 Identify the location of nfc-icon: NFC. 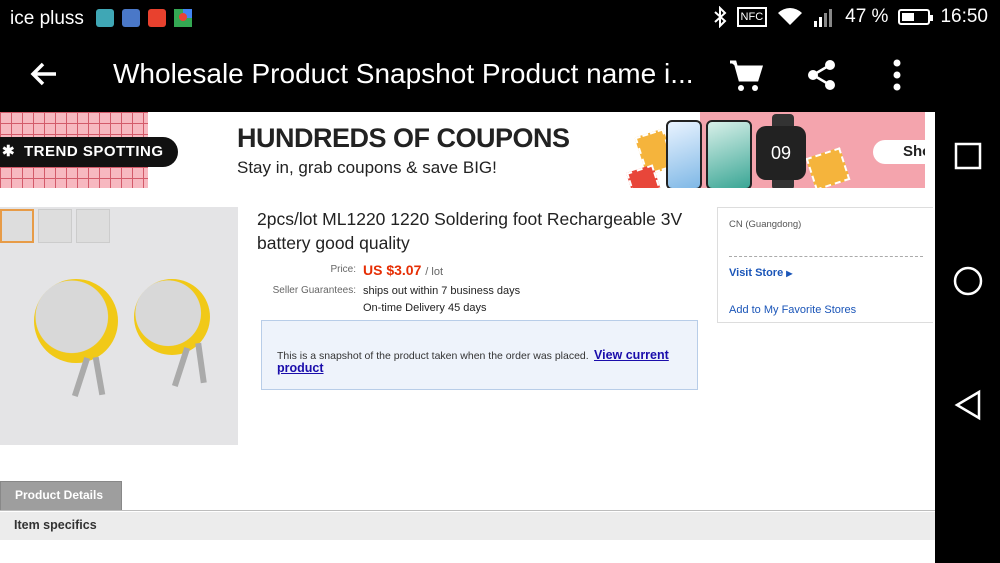
(752, 17).